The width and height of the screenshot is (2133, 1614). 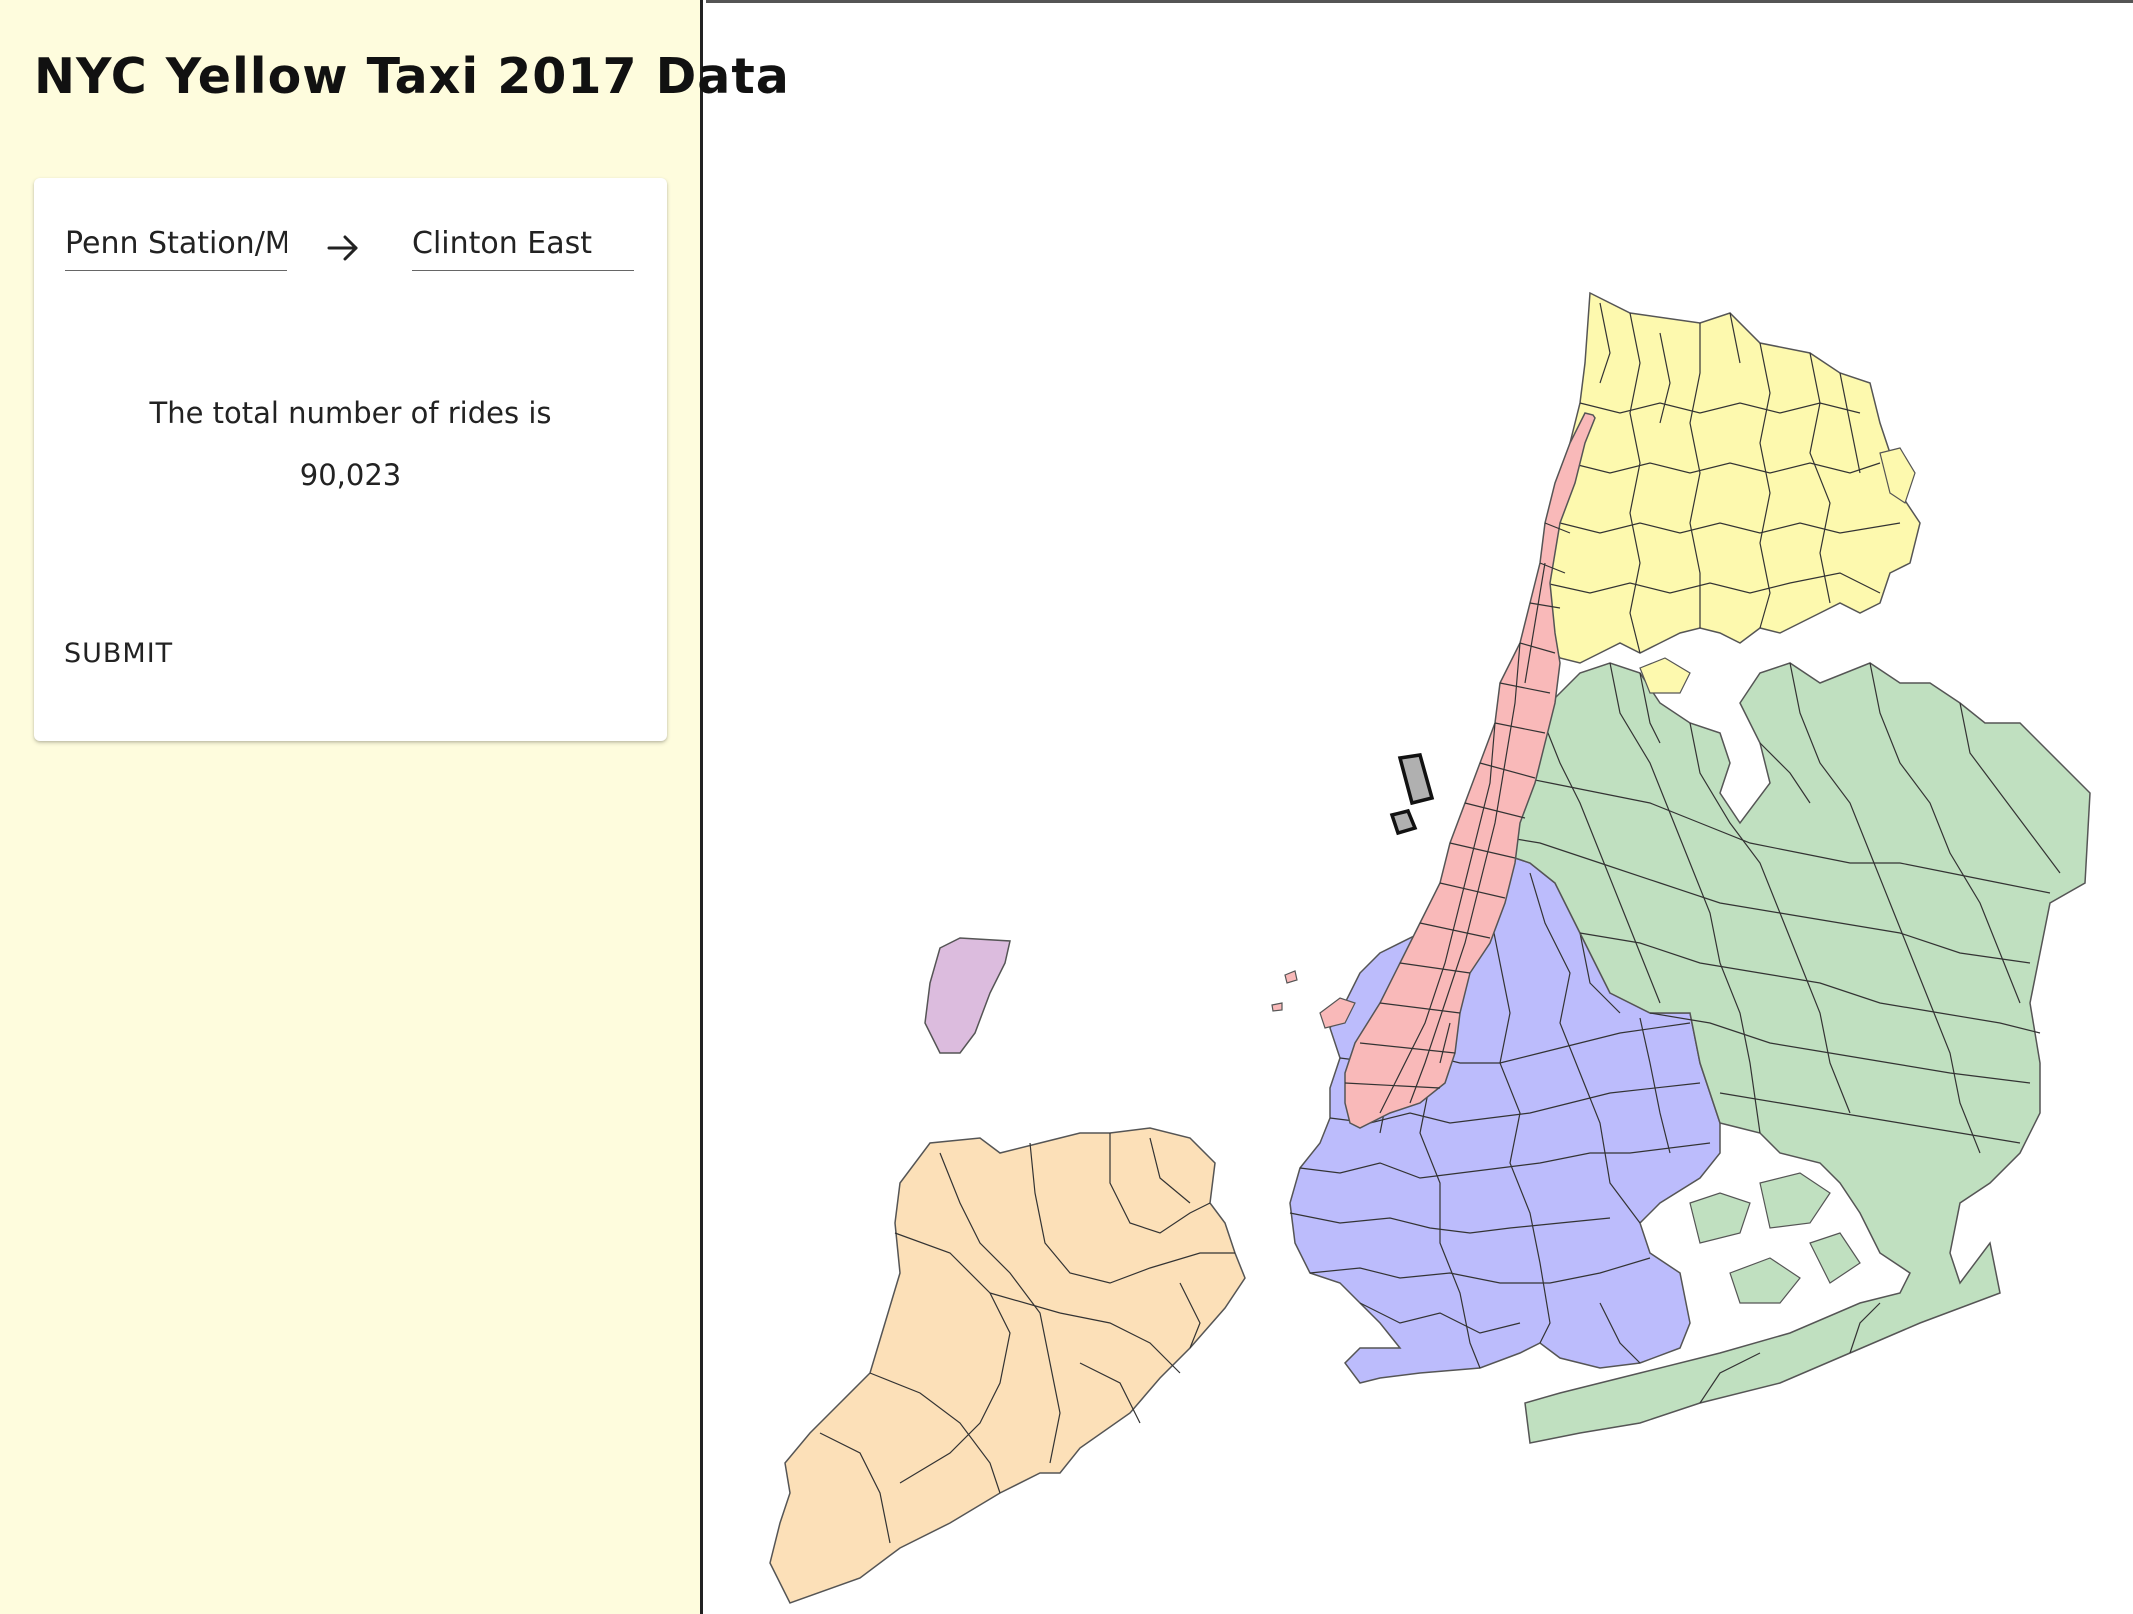 I want to click on borough-staten-island, so click(x=1007, y=1365).